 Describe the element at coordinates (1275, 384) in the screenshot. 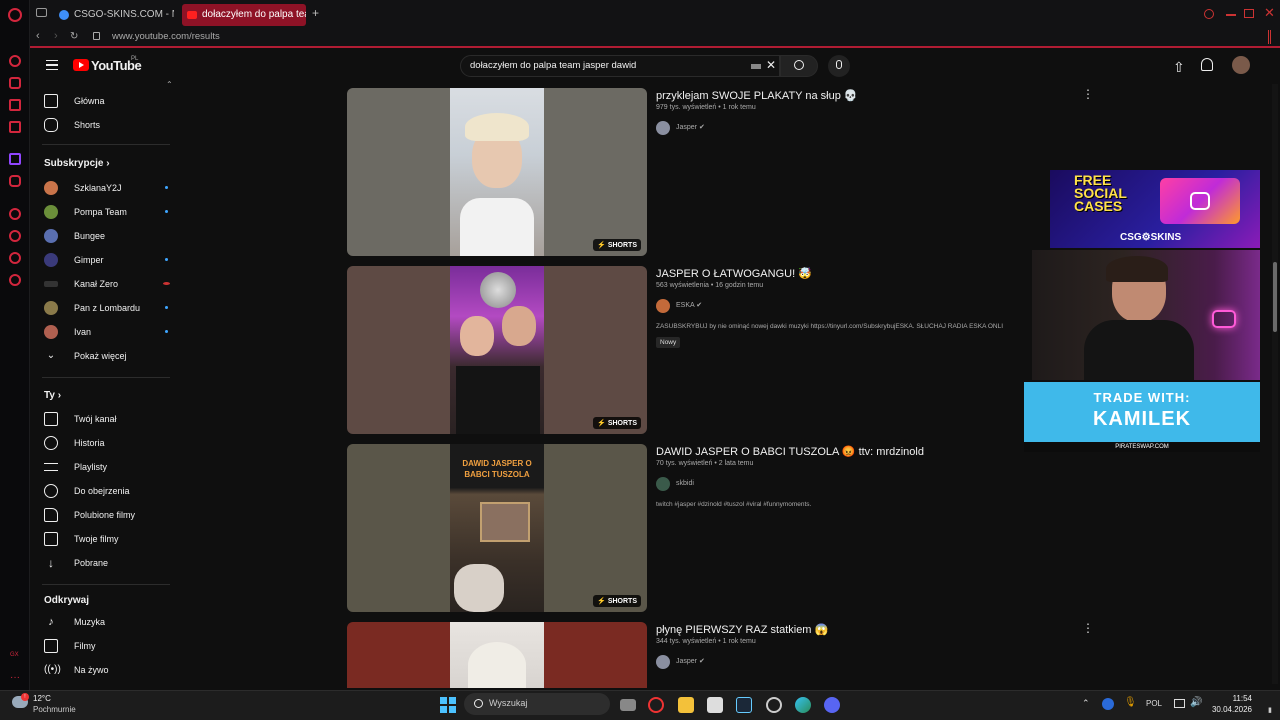

I see `page-scrollbar` at that location.